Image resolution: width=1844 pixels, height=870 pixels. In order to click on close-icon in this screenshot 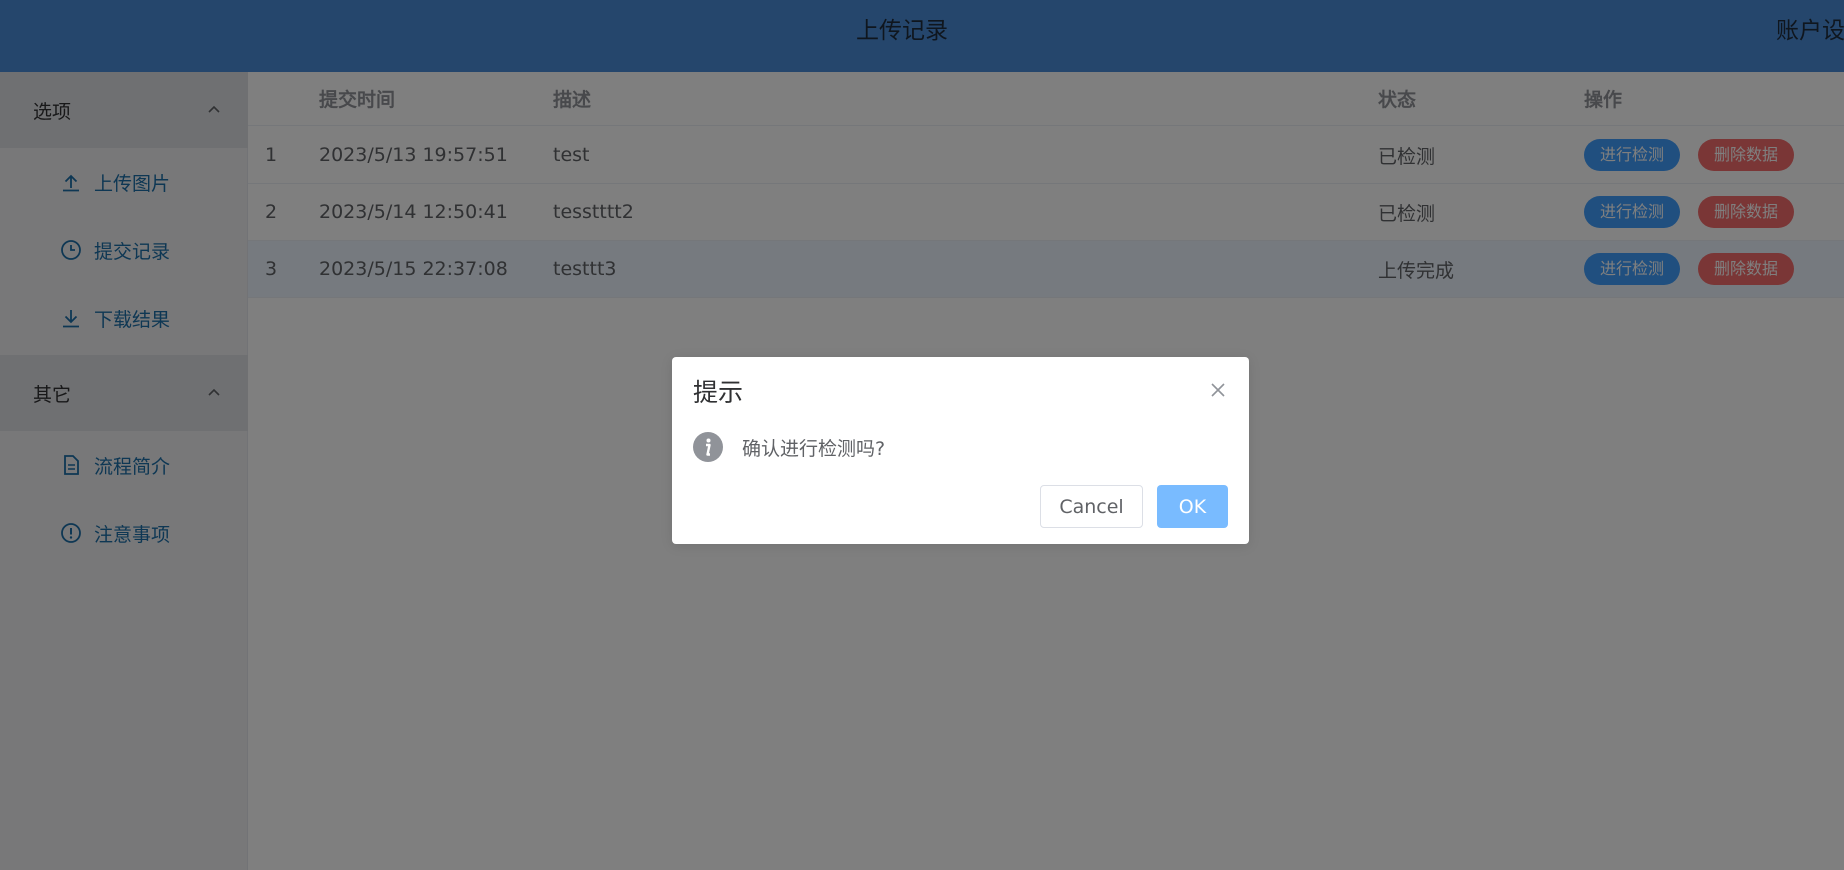, I will do `click(1218, 390)`.